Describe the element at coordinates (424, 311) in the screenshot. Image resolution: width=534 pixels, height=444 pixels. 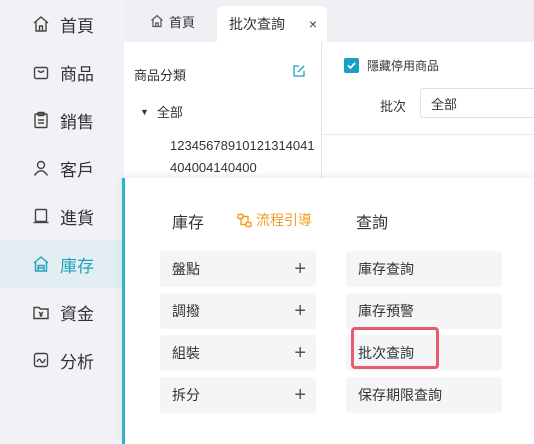
I see `menu-item-stock-alert: 庫存預警` at that location.